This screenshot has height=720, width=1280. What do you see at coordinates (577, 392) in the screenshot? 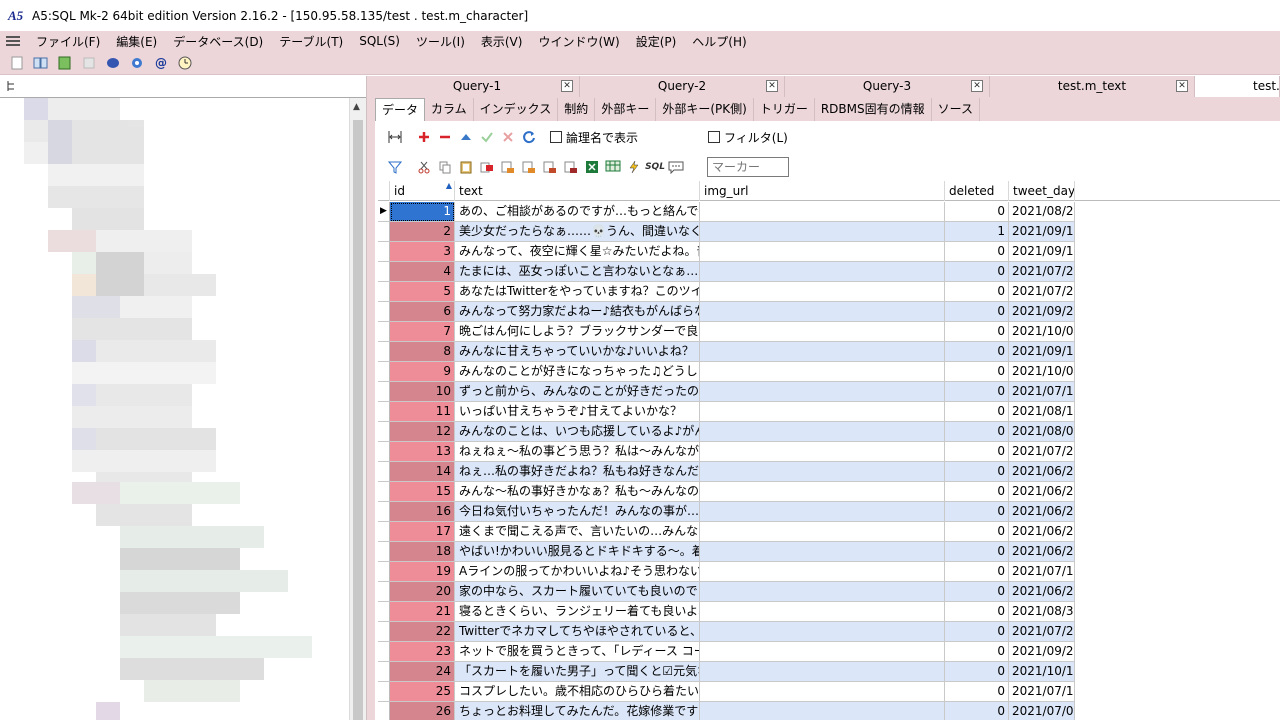
I see `cell-text: ずっと前から、みんなのことが好きだったの♪これか` at bounding box center [577, 392].